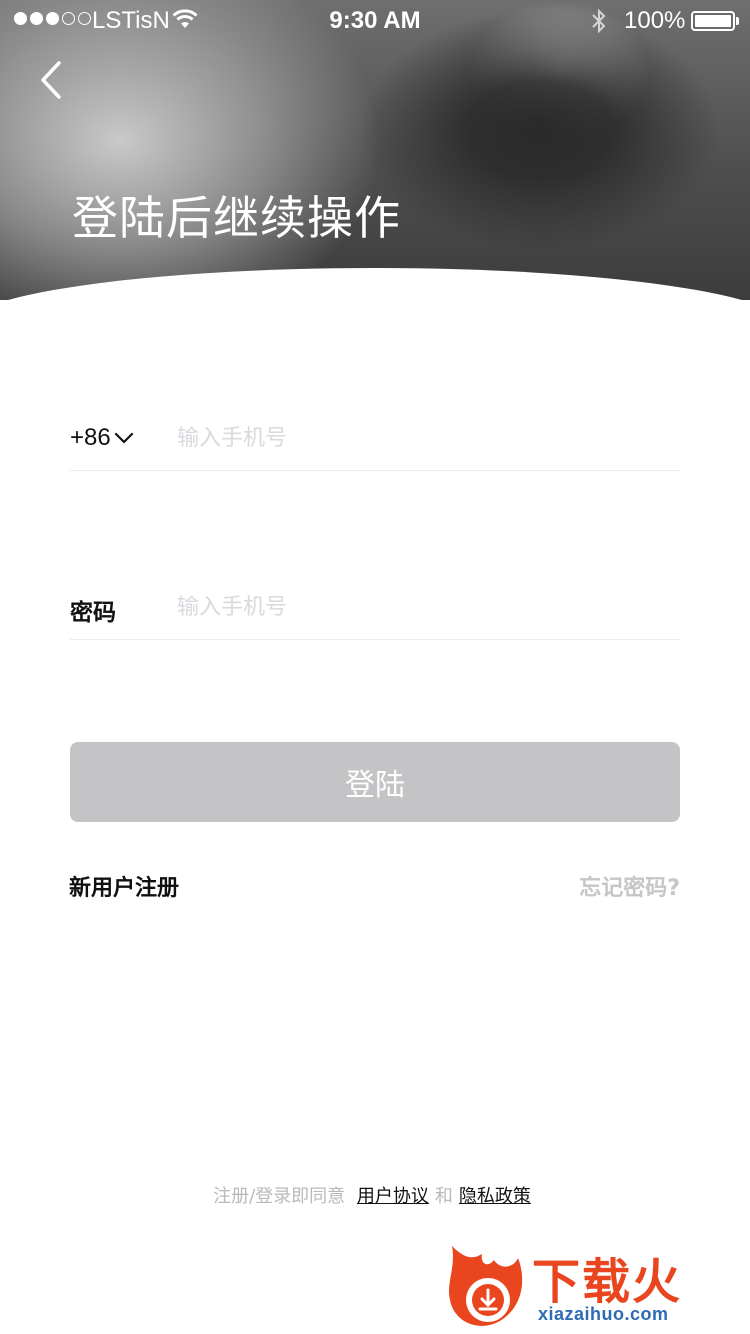 The width and height of the screenshot is (750, 1334). I want to click on watermark-title: 下载火, so click(607, 1282).